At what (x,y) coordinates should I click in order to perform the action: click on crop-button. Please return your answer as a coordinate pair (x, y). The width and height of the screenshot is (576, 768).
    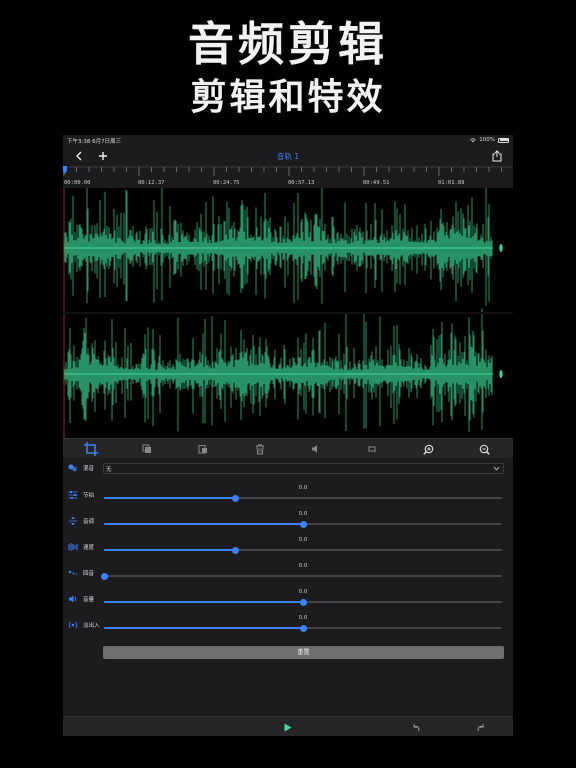
    Looking at the image, I should click on (91, 449).